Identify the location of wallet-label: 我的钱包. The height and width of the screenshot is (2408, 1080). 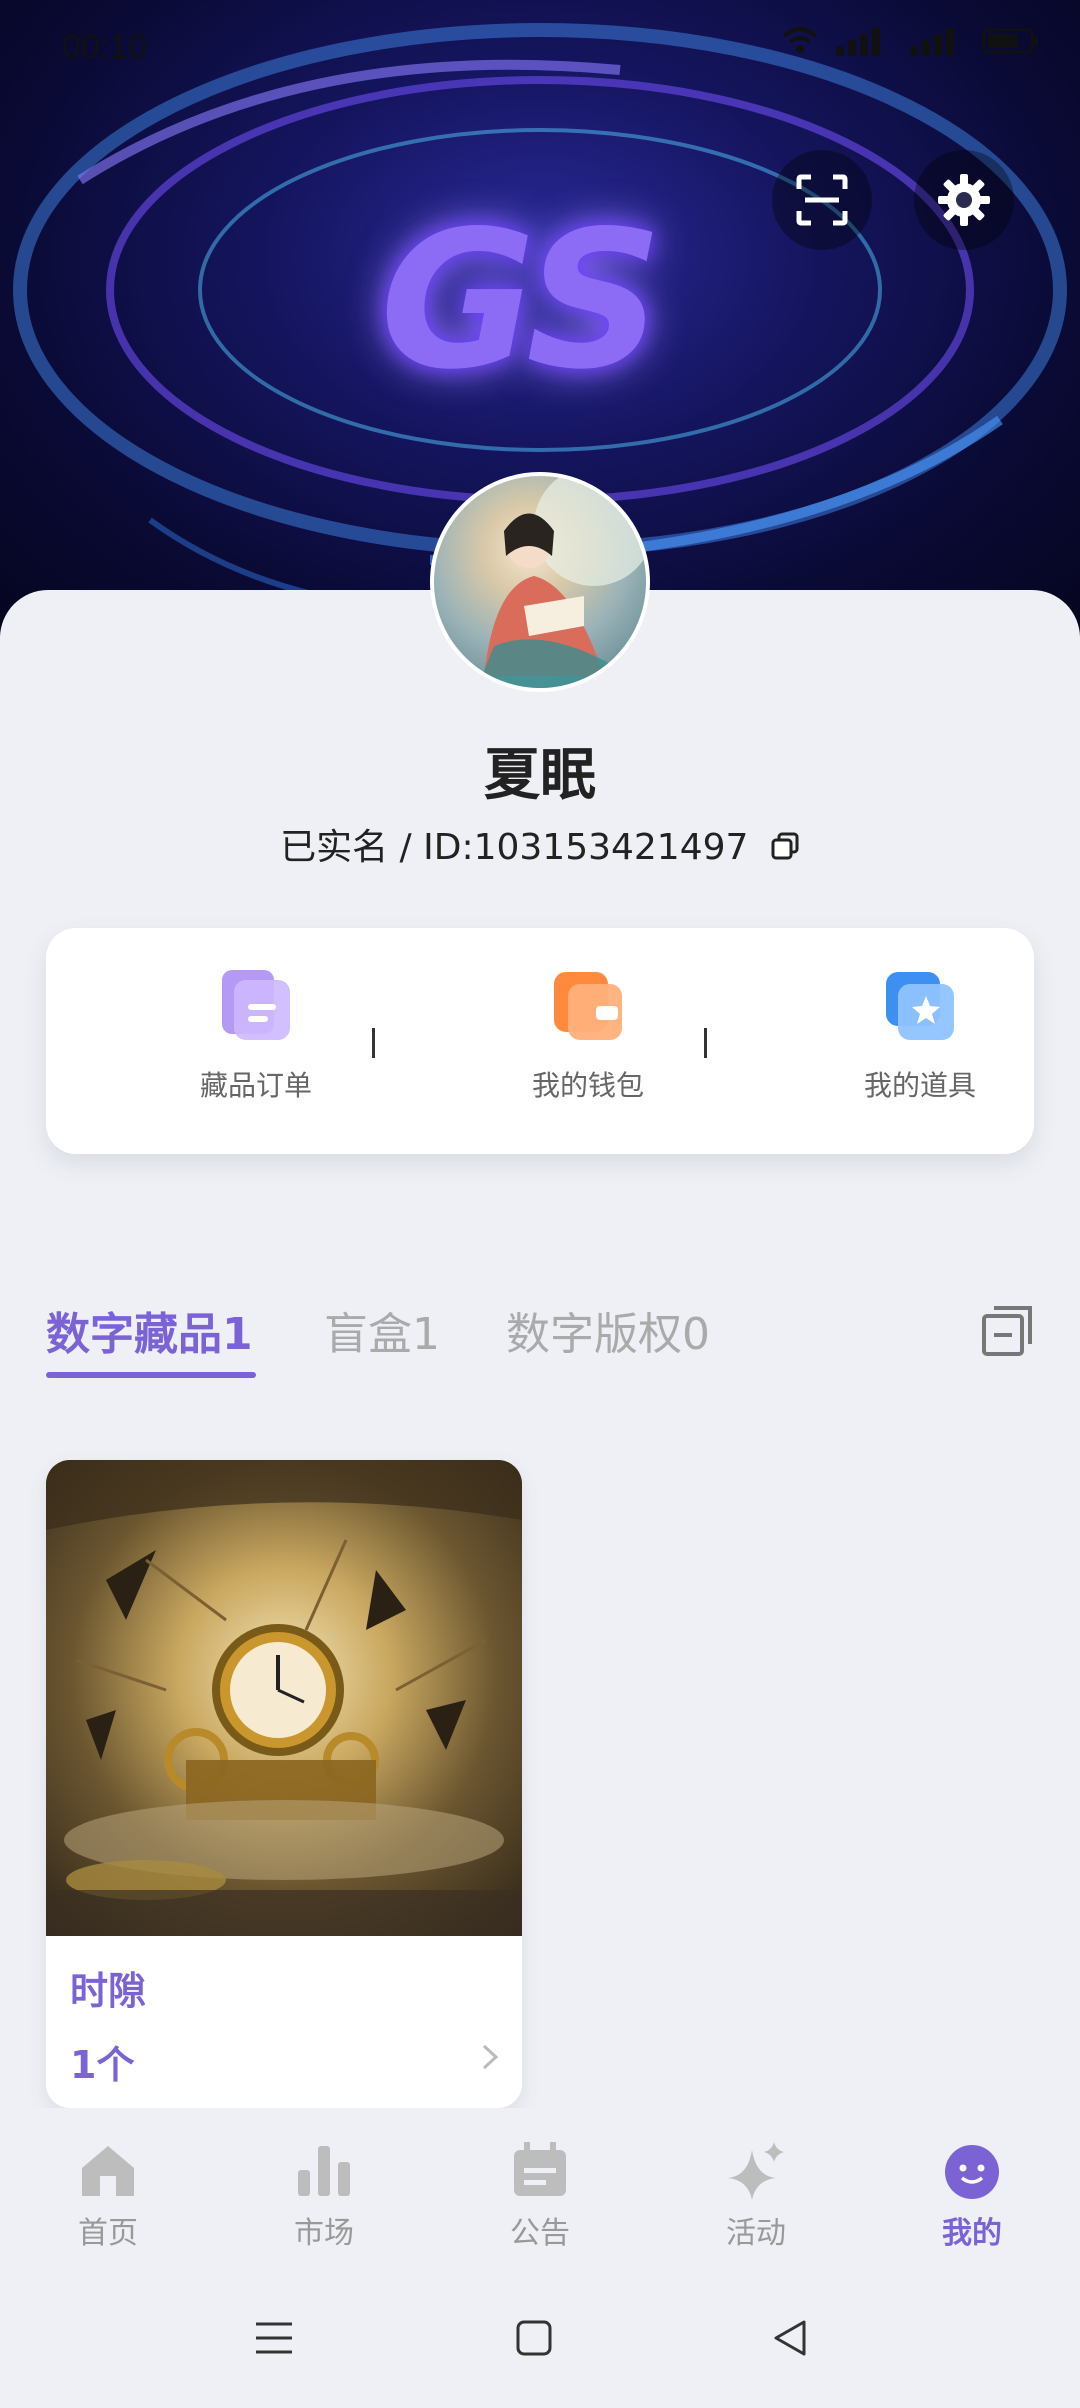
(587, 1085).